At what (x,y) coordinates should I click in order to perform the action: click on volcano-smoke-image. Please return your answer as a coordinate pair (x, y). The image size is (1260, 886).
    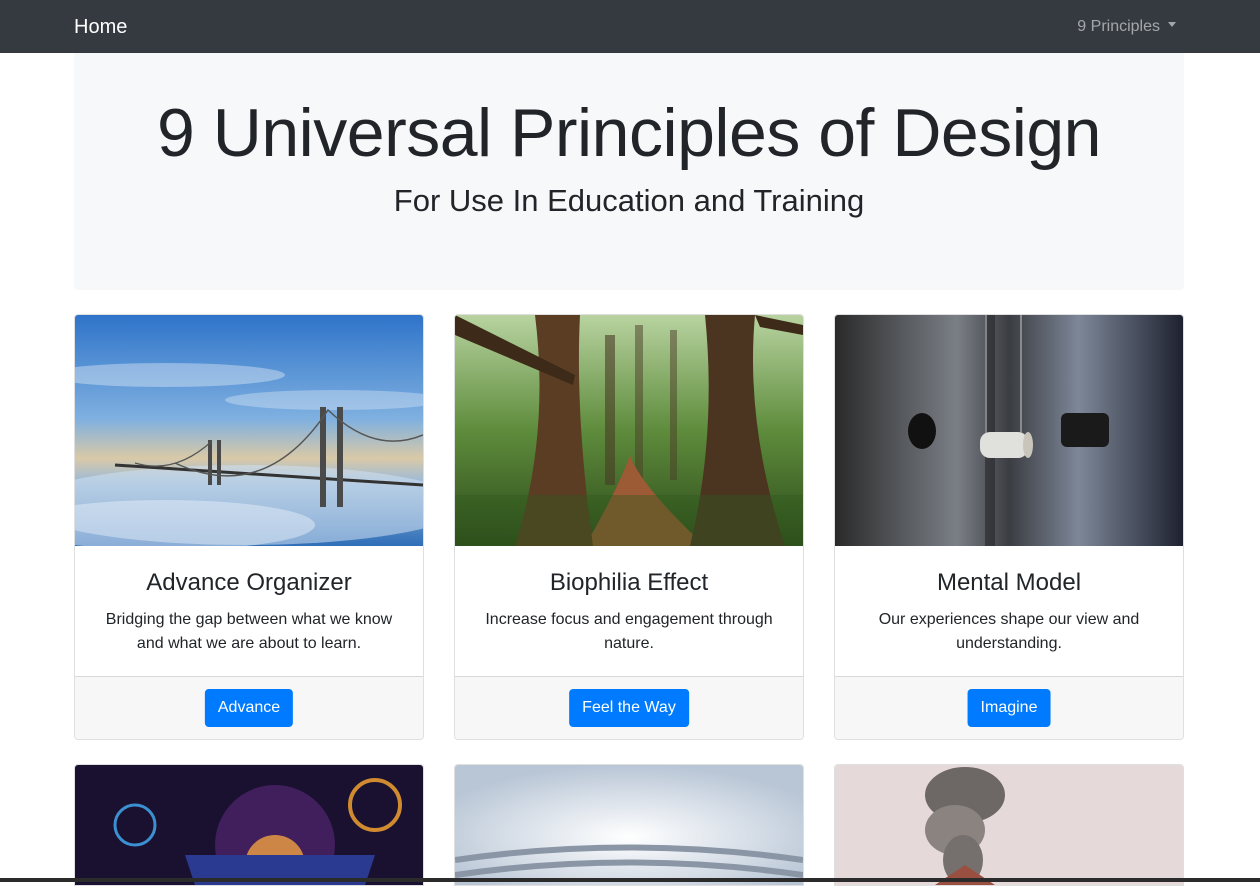
    Looking at the image, I should click on (1009, 825).